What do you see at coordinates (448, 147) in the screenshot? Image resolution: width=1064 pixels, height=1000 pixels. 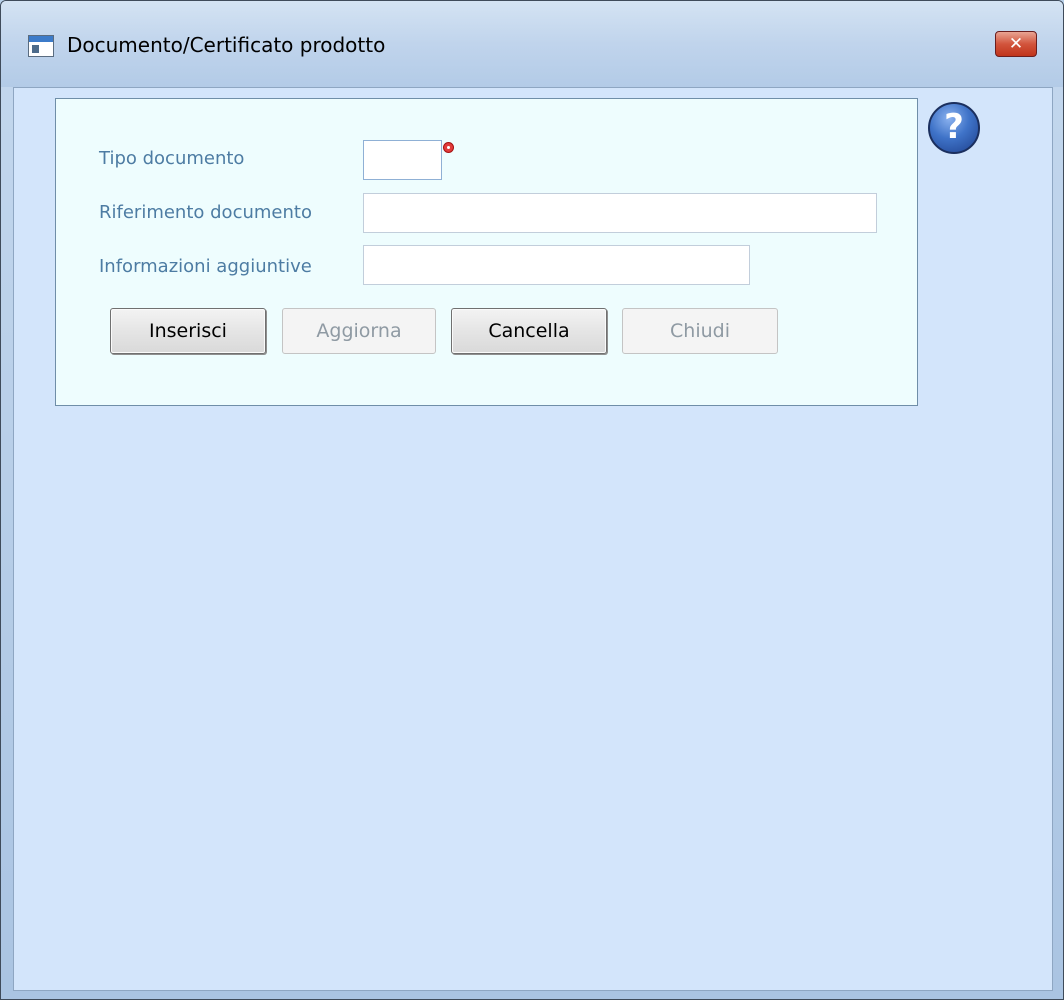 I see `required-field-icon` at bounding box center [448, 147].